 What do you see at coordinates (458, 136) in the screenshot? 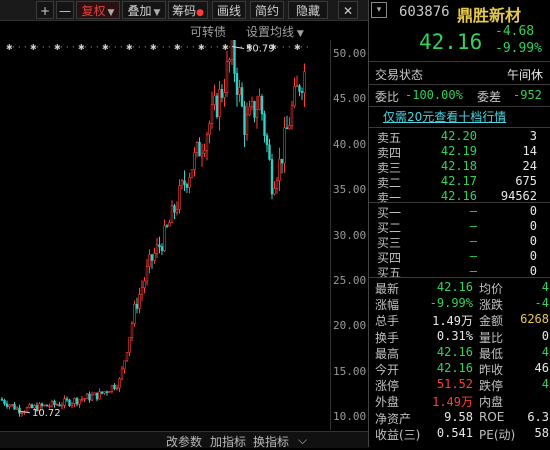
I see `level-price: 42.20` at bounding box center [458, 136].